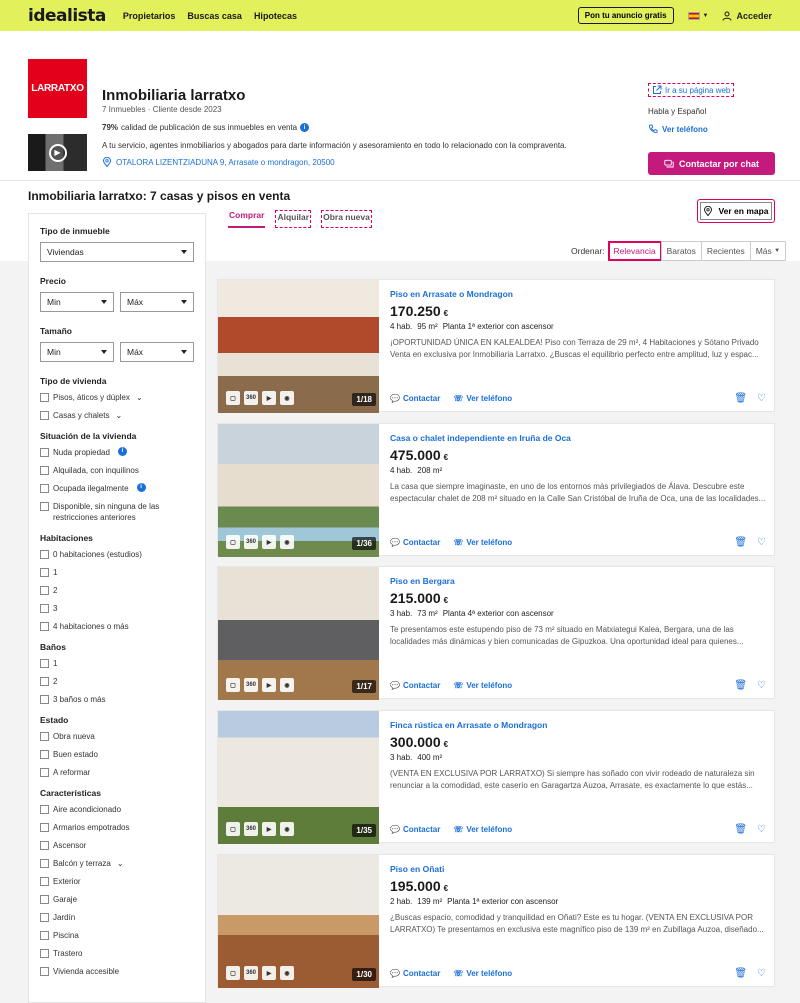 The height and width of the screenshot is (1003, 800). What do you see at coordinates (468, 725) in the screenshot?
I see `listing-title: Finca rústica en Arrasate o Mondragon` at bounding box center [468, 725].